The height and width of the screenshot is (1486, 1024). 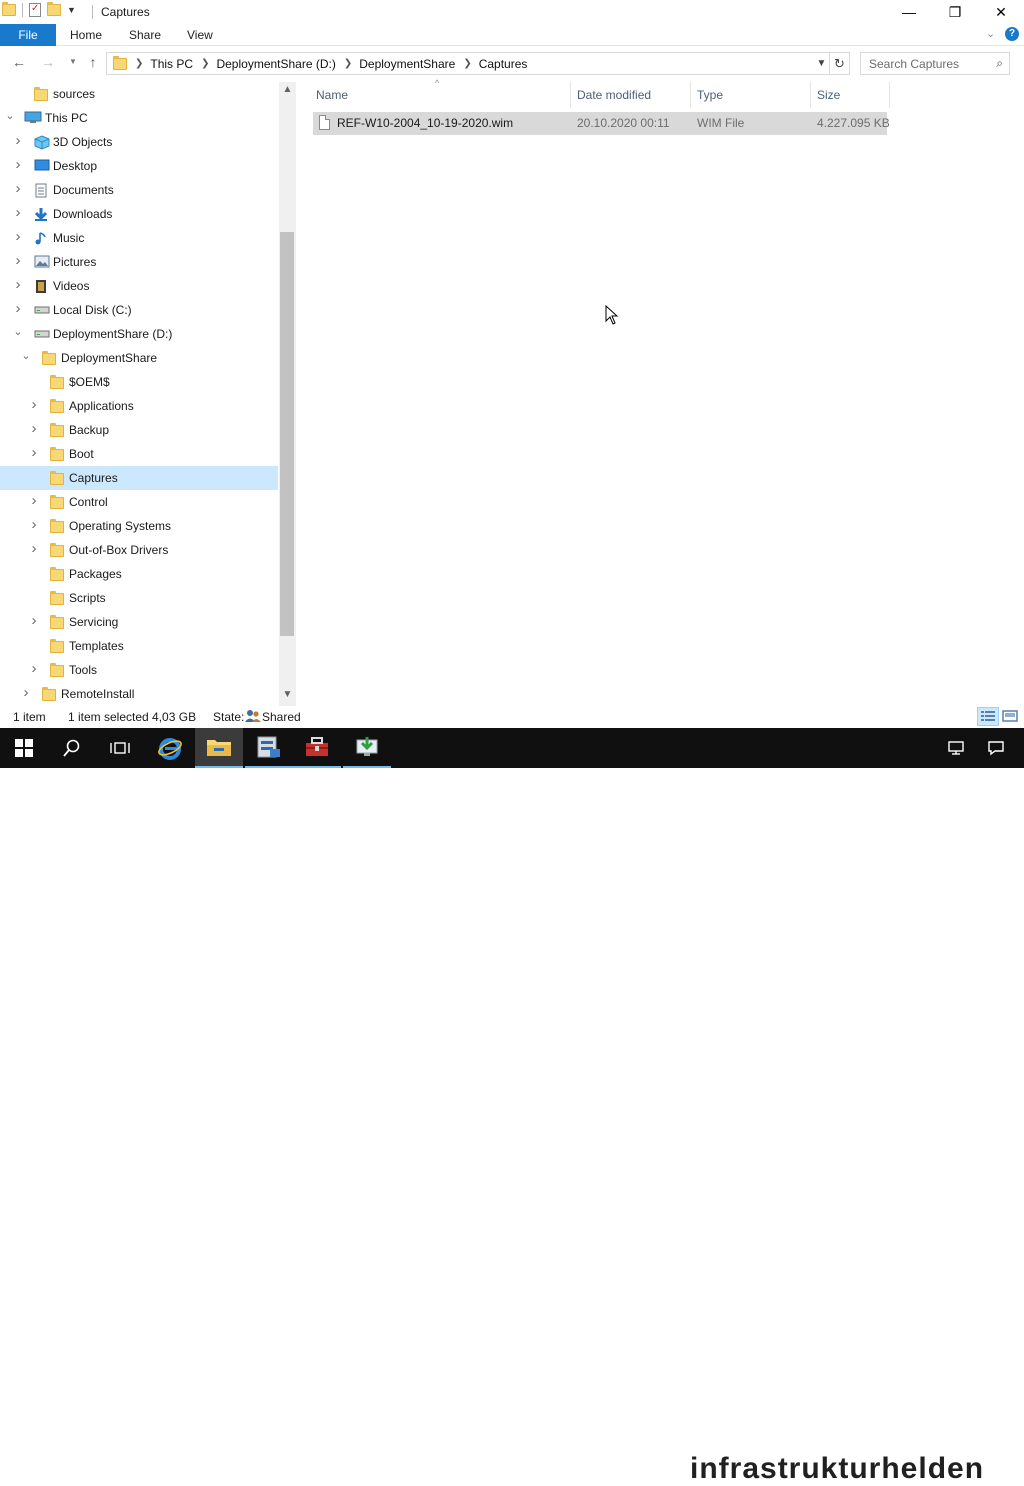 I want to click on action-center-icon, so click(x=996, y=748).